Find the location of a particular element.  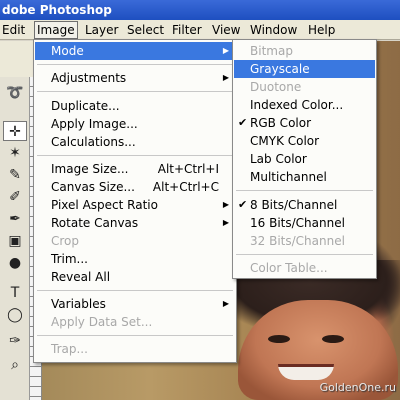

menu-image: Image is located at coordinates (56, 30).